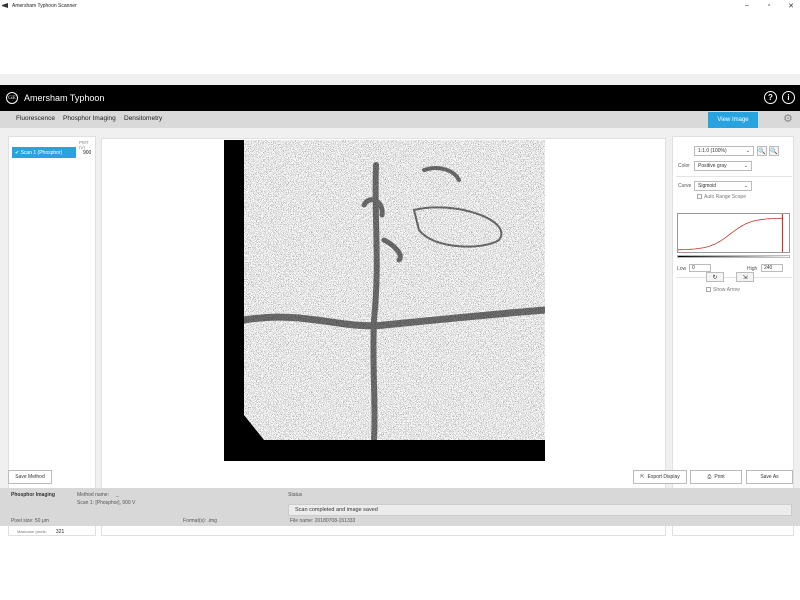 The width and height of the screenshot is (800, 600). Describe the element at coordinates (791, 6) in the screenshot. I see `close-icon: ✕` at that location.